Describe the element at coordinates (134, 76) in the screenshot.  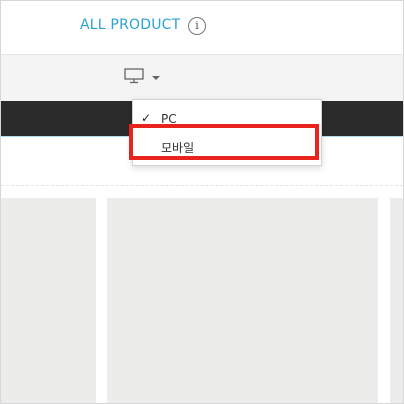
I see `monitor-icon` at that location.